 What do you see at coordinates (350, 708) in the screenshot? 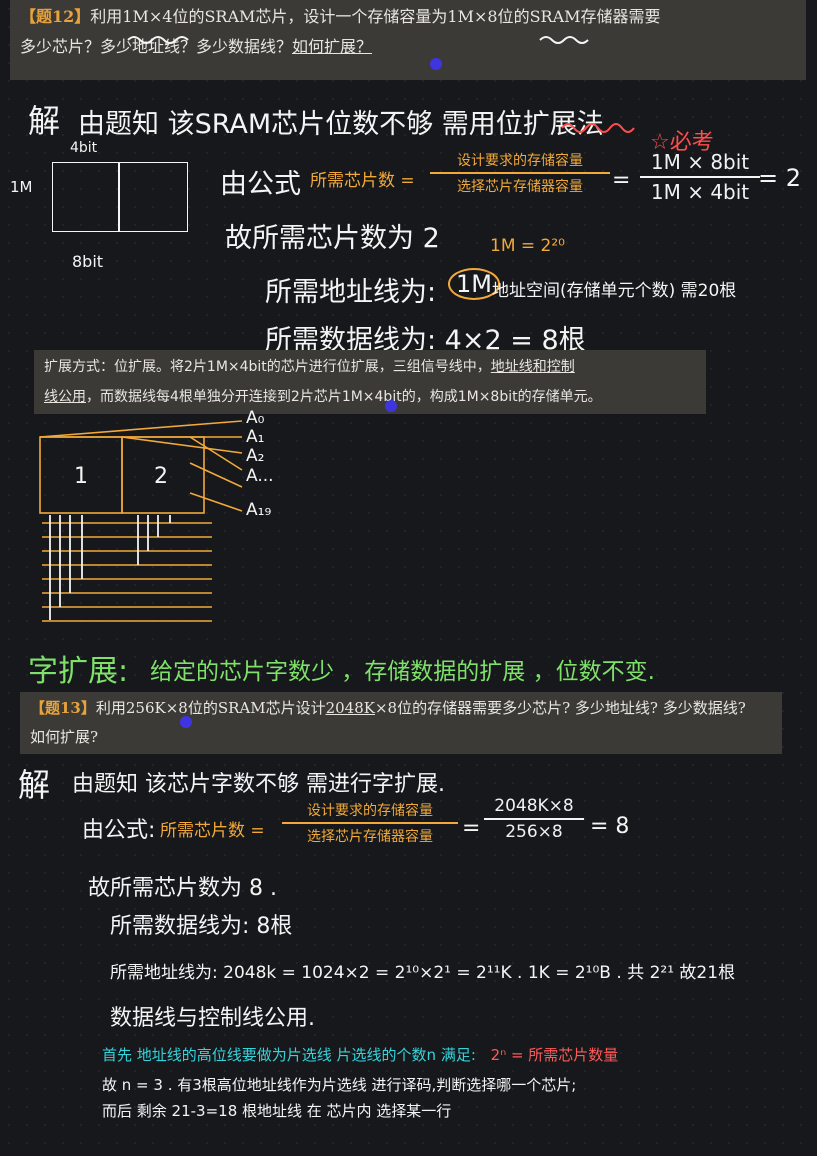
I see `q13-capacity: 2048K` at bounding box center [350, 708].